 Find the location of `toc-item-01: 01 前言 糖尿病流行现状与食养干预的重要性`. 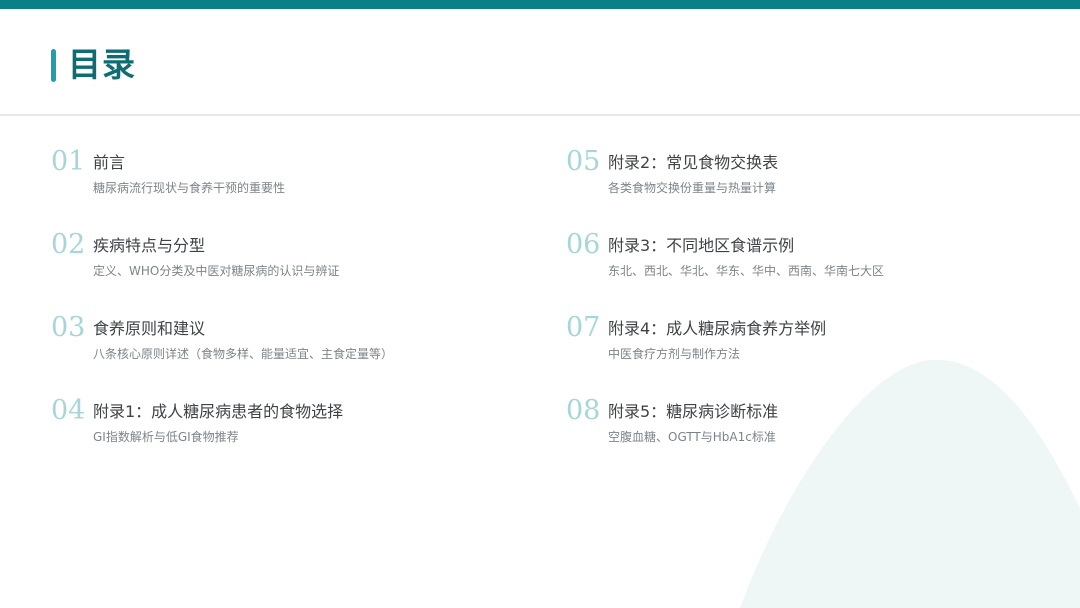

toc-item-01: 01 前言 糖尿病流行现状与食养干预的重要性 is located at coordinates (286, 181).